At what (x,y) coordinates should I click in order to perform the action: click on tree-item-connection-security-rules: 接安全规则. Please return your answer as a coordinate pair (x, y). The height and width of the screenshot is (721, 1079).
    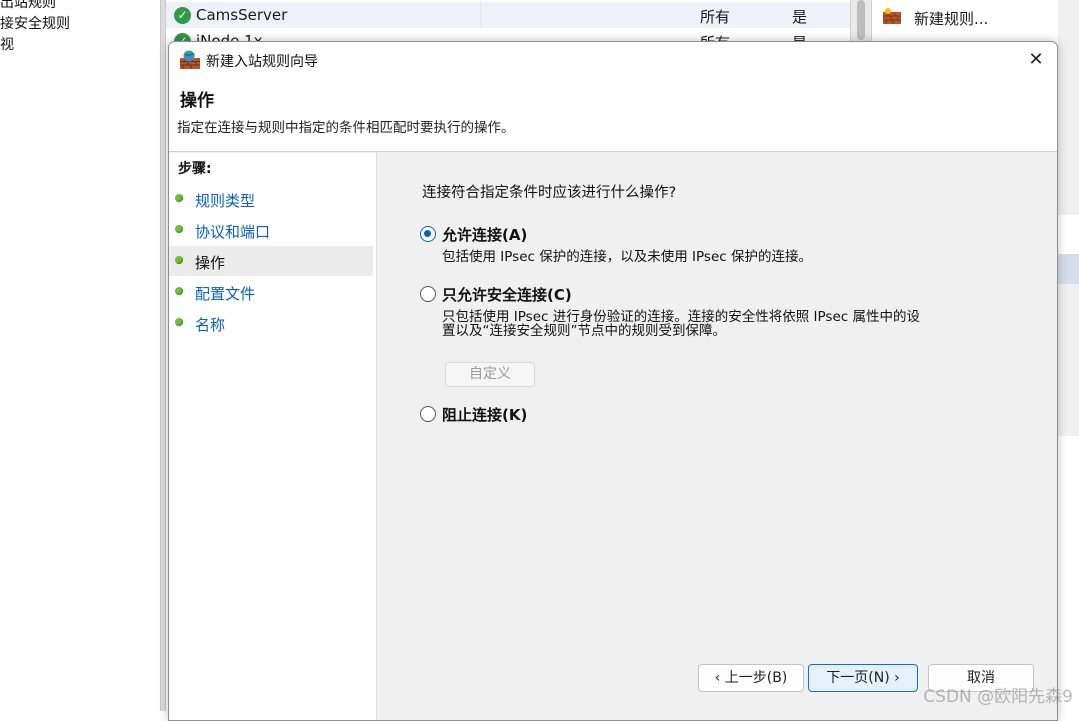
    Looking at the image, I should click on (35, 23).